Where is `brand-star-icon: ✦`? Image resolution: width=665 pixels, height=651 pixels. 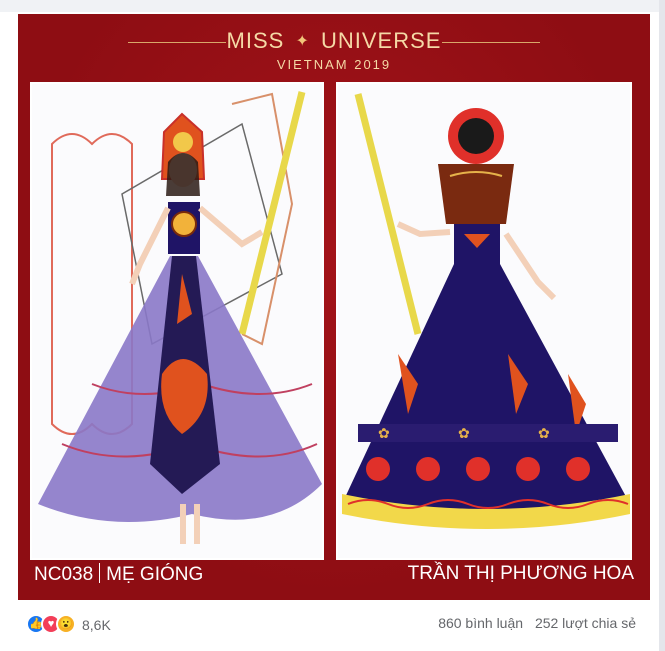
brand-star-icon: ✦ is located at coordinates (302, 41).